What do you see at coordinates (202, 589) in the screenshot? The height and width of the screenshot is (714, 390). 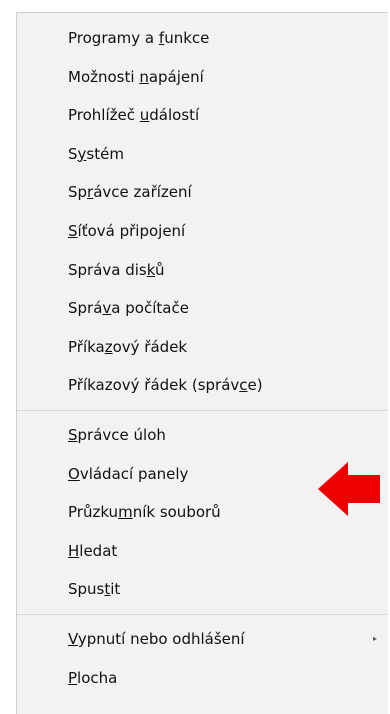 I see `menu-item-run: Spustit` at bounding box center [202, 589].